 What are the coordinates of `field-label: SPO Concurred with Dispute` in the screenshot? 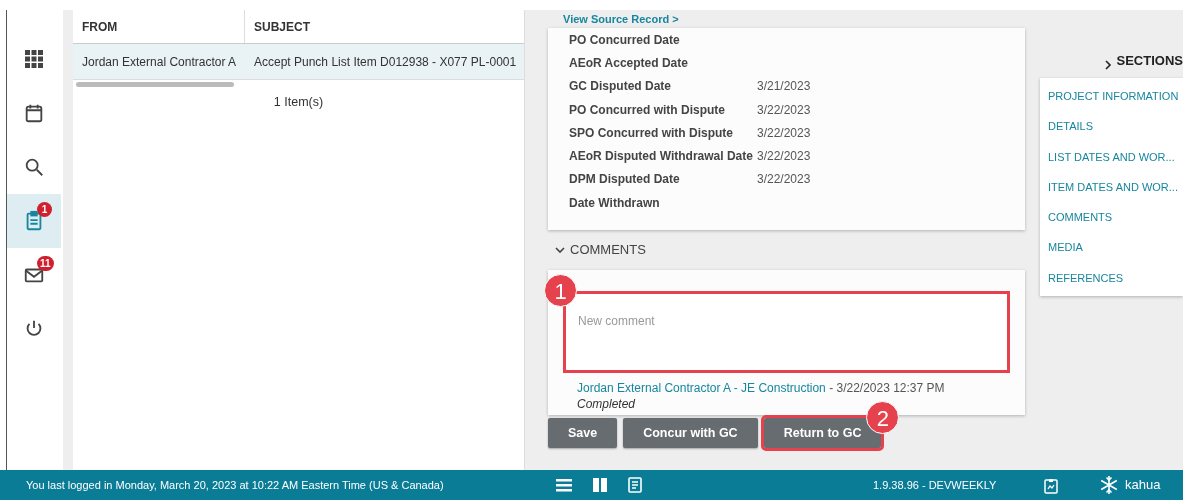 It's located at (651, 133).